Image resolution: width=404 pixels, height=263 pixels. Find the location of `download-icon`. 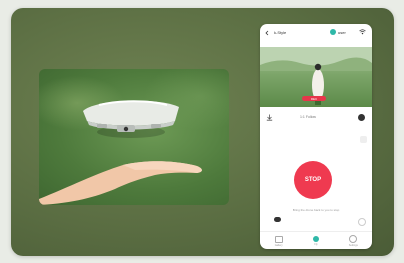

download-icon is located at coordinates (269, 117).